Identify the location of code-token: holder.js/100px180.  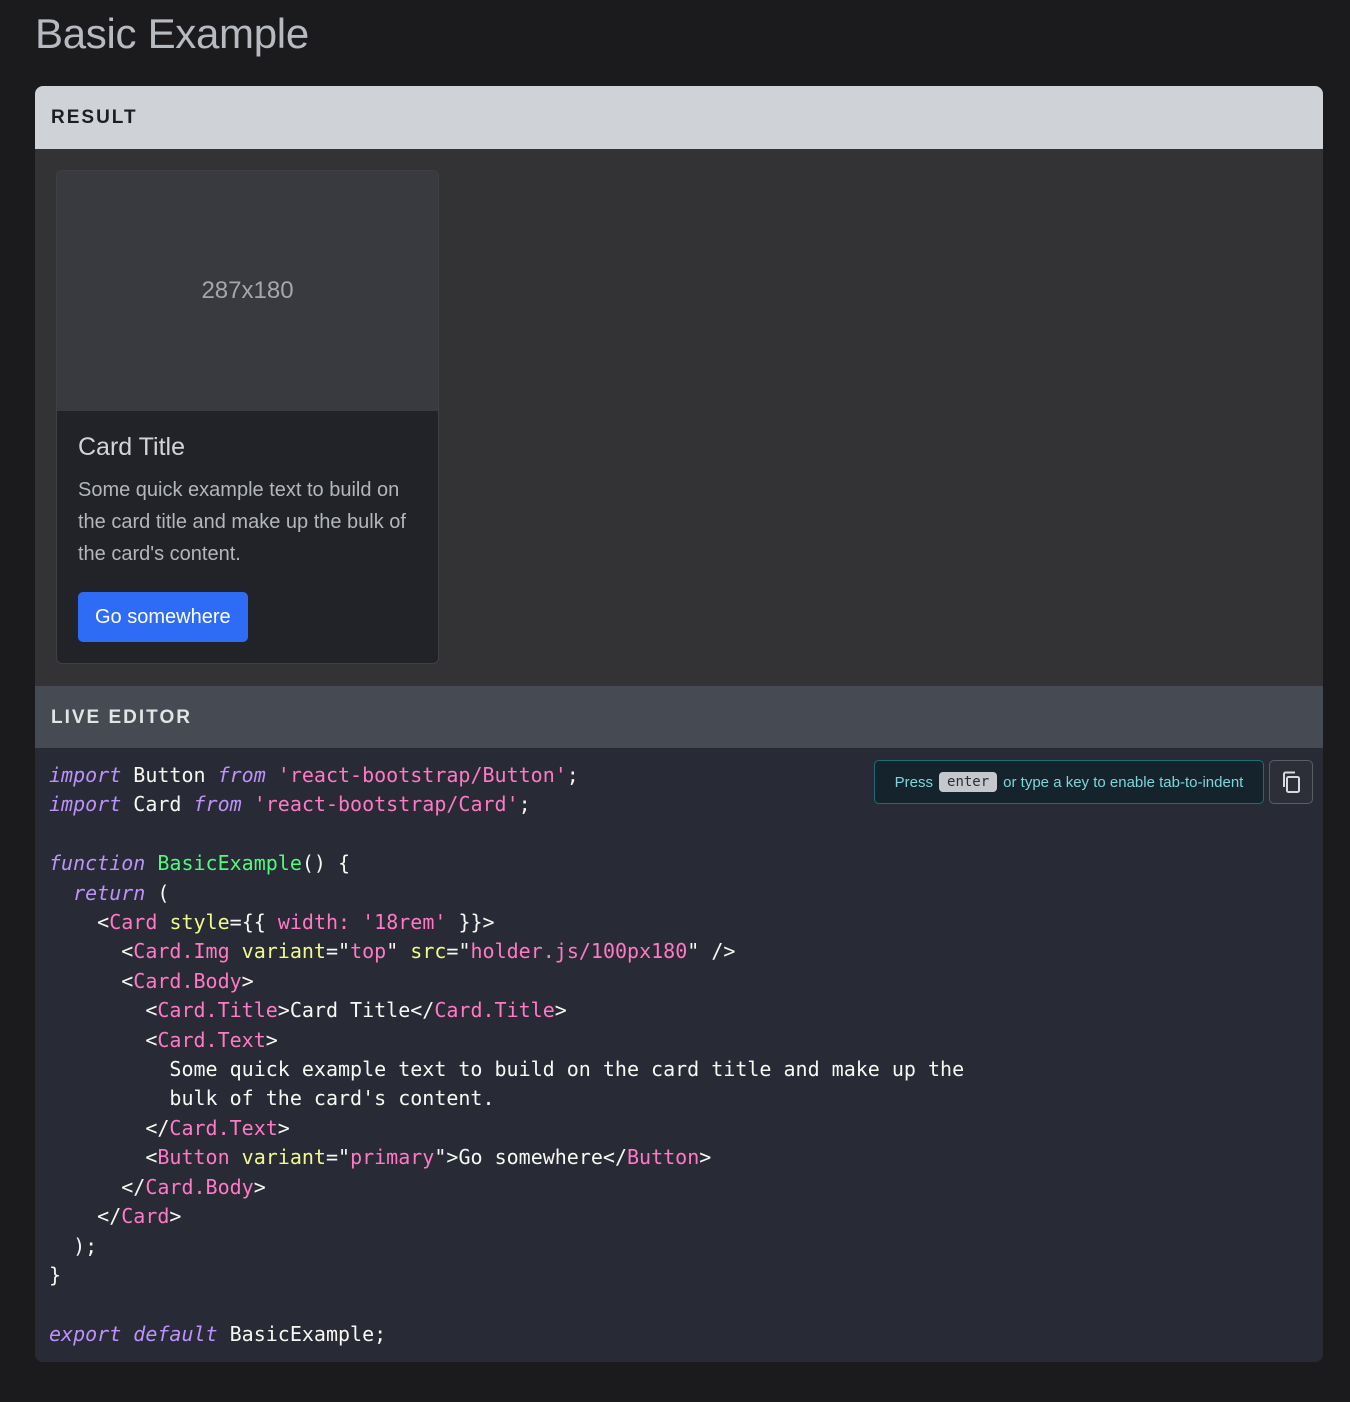
(579, 951).